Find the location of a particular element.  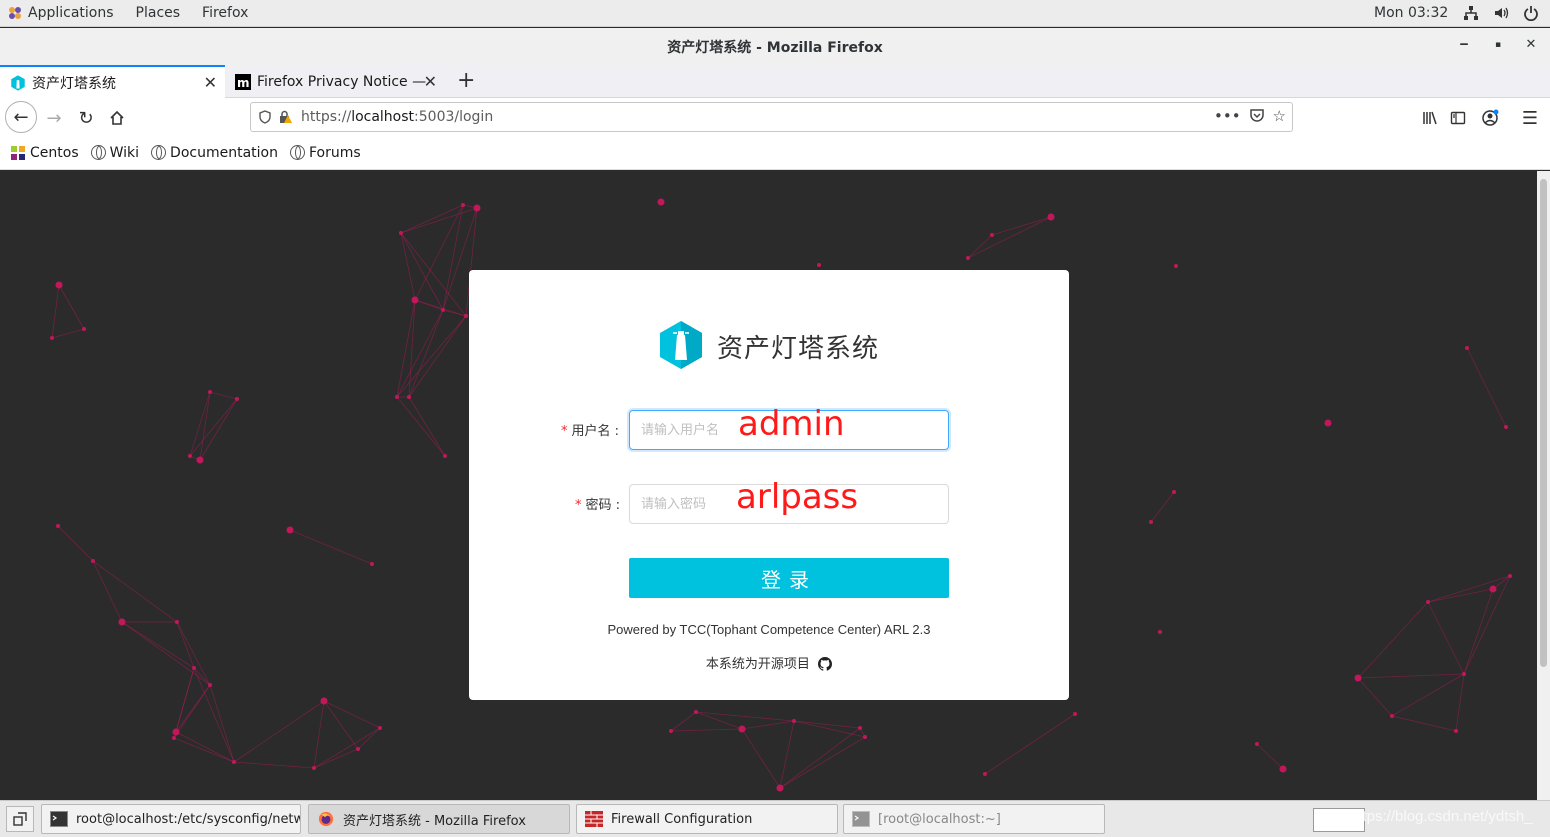

taskbar-label: Firewall Configuration is located at coordinates (682, 819).